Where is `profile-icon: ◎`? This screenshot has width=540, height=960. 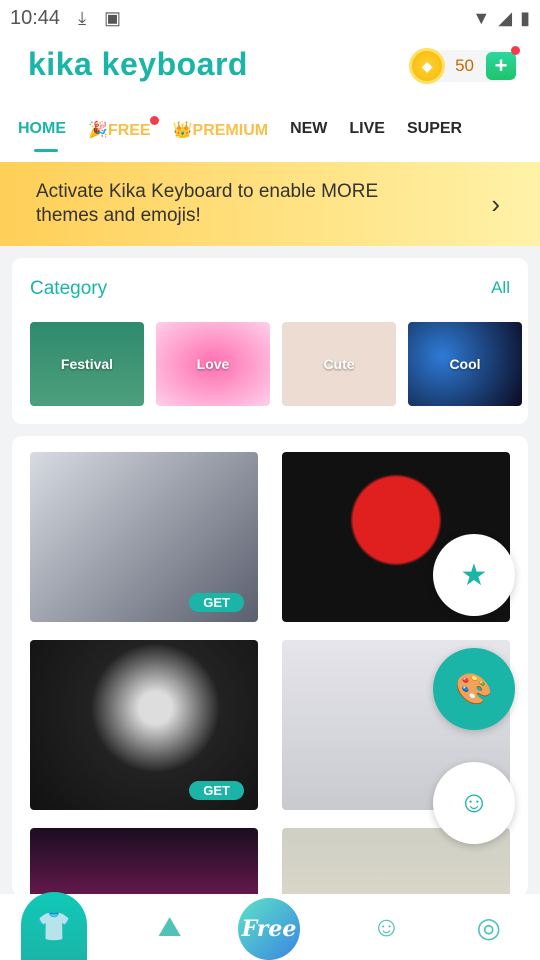
profile-icon: ◎ is located at coordinates (488, 927).